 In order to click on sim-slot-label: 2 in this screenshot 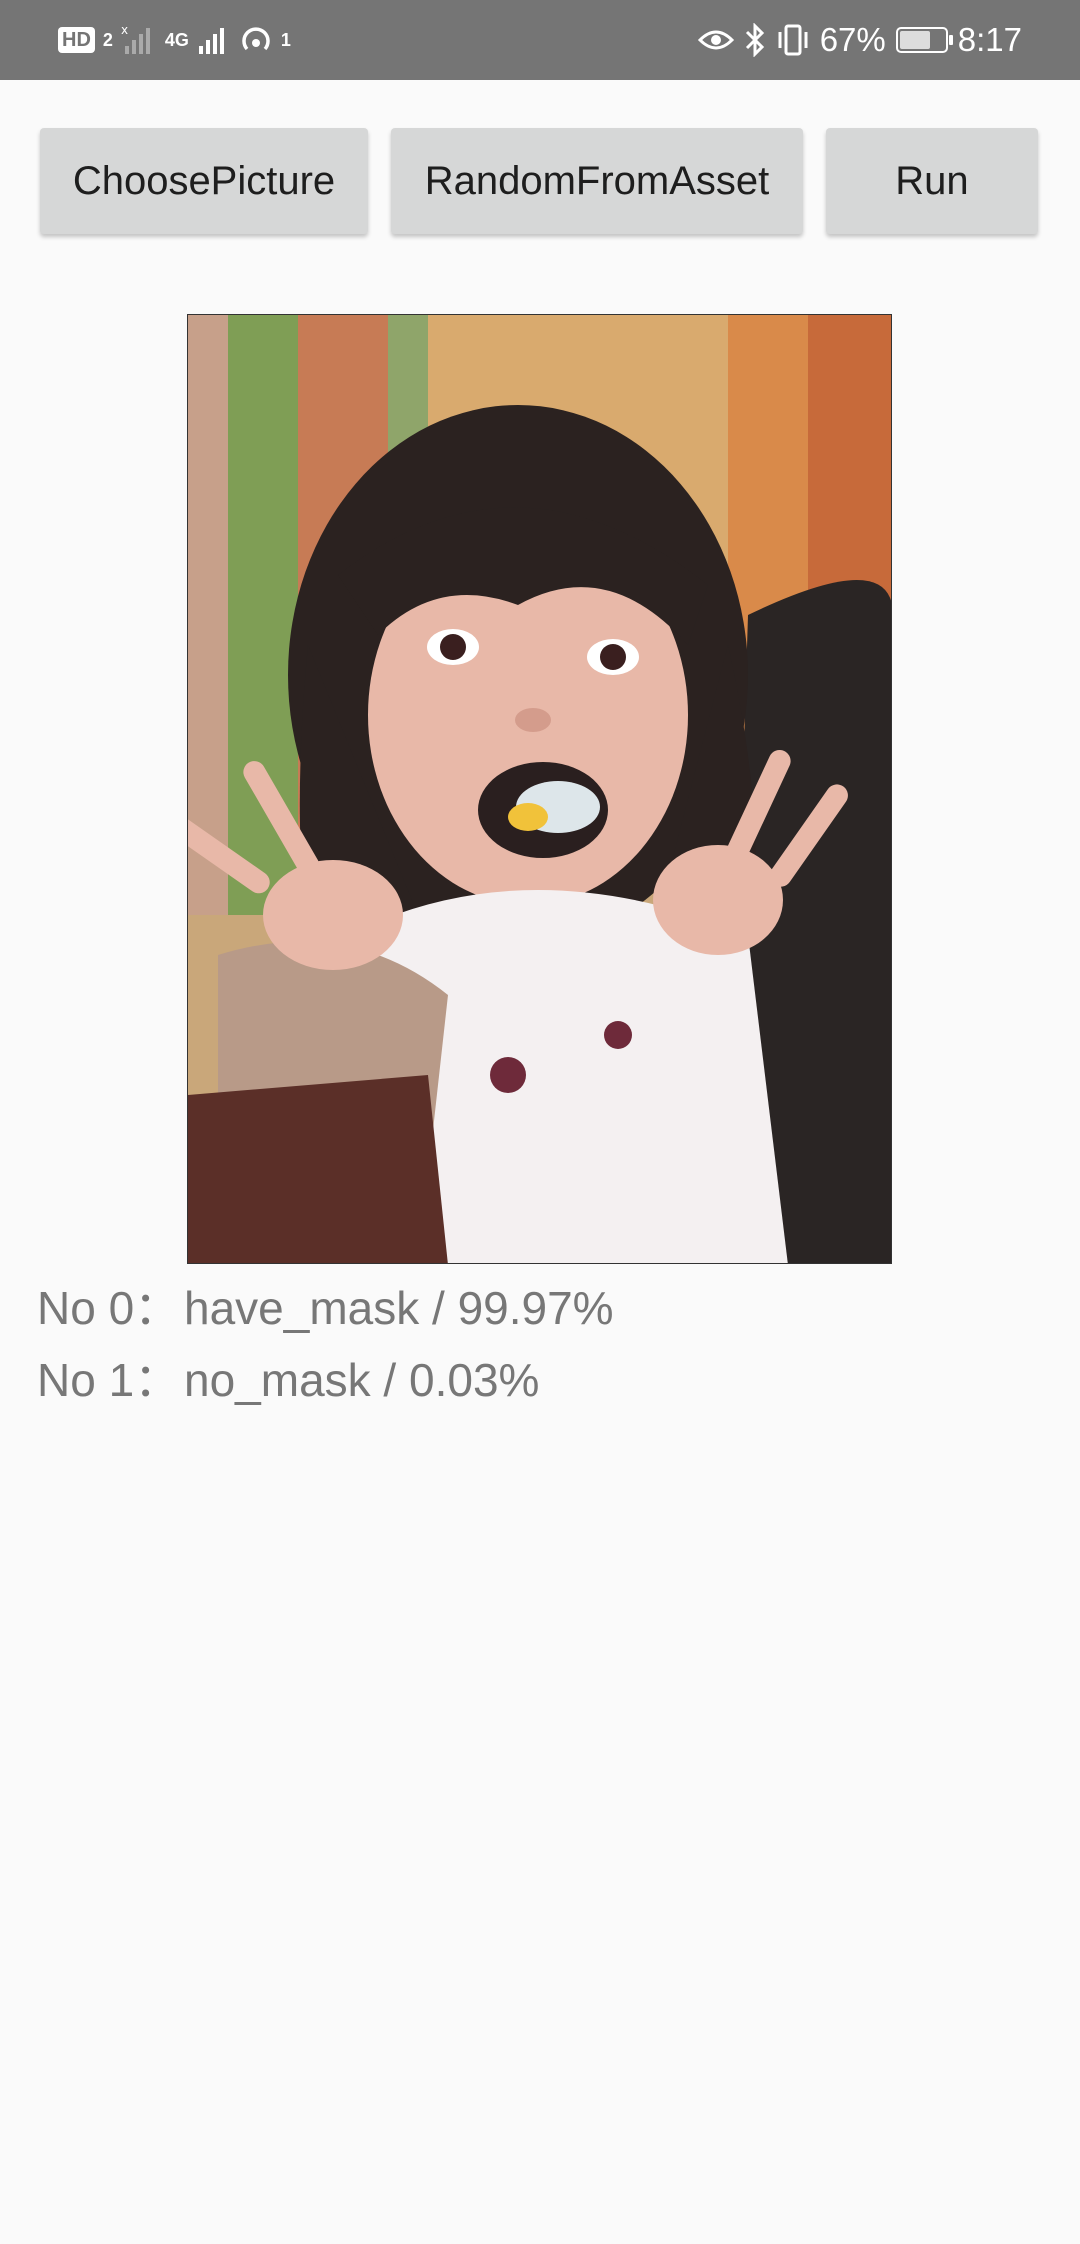, I will do `click(107, 39)`.